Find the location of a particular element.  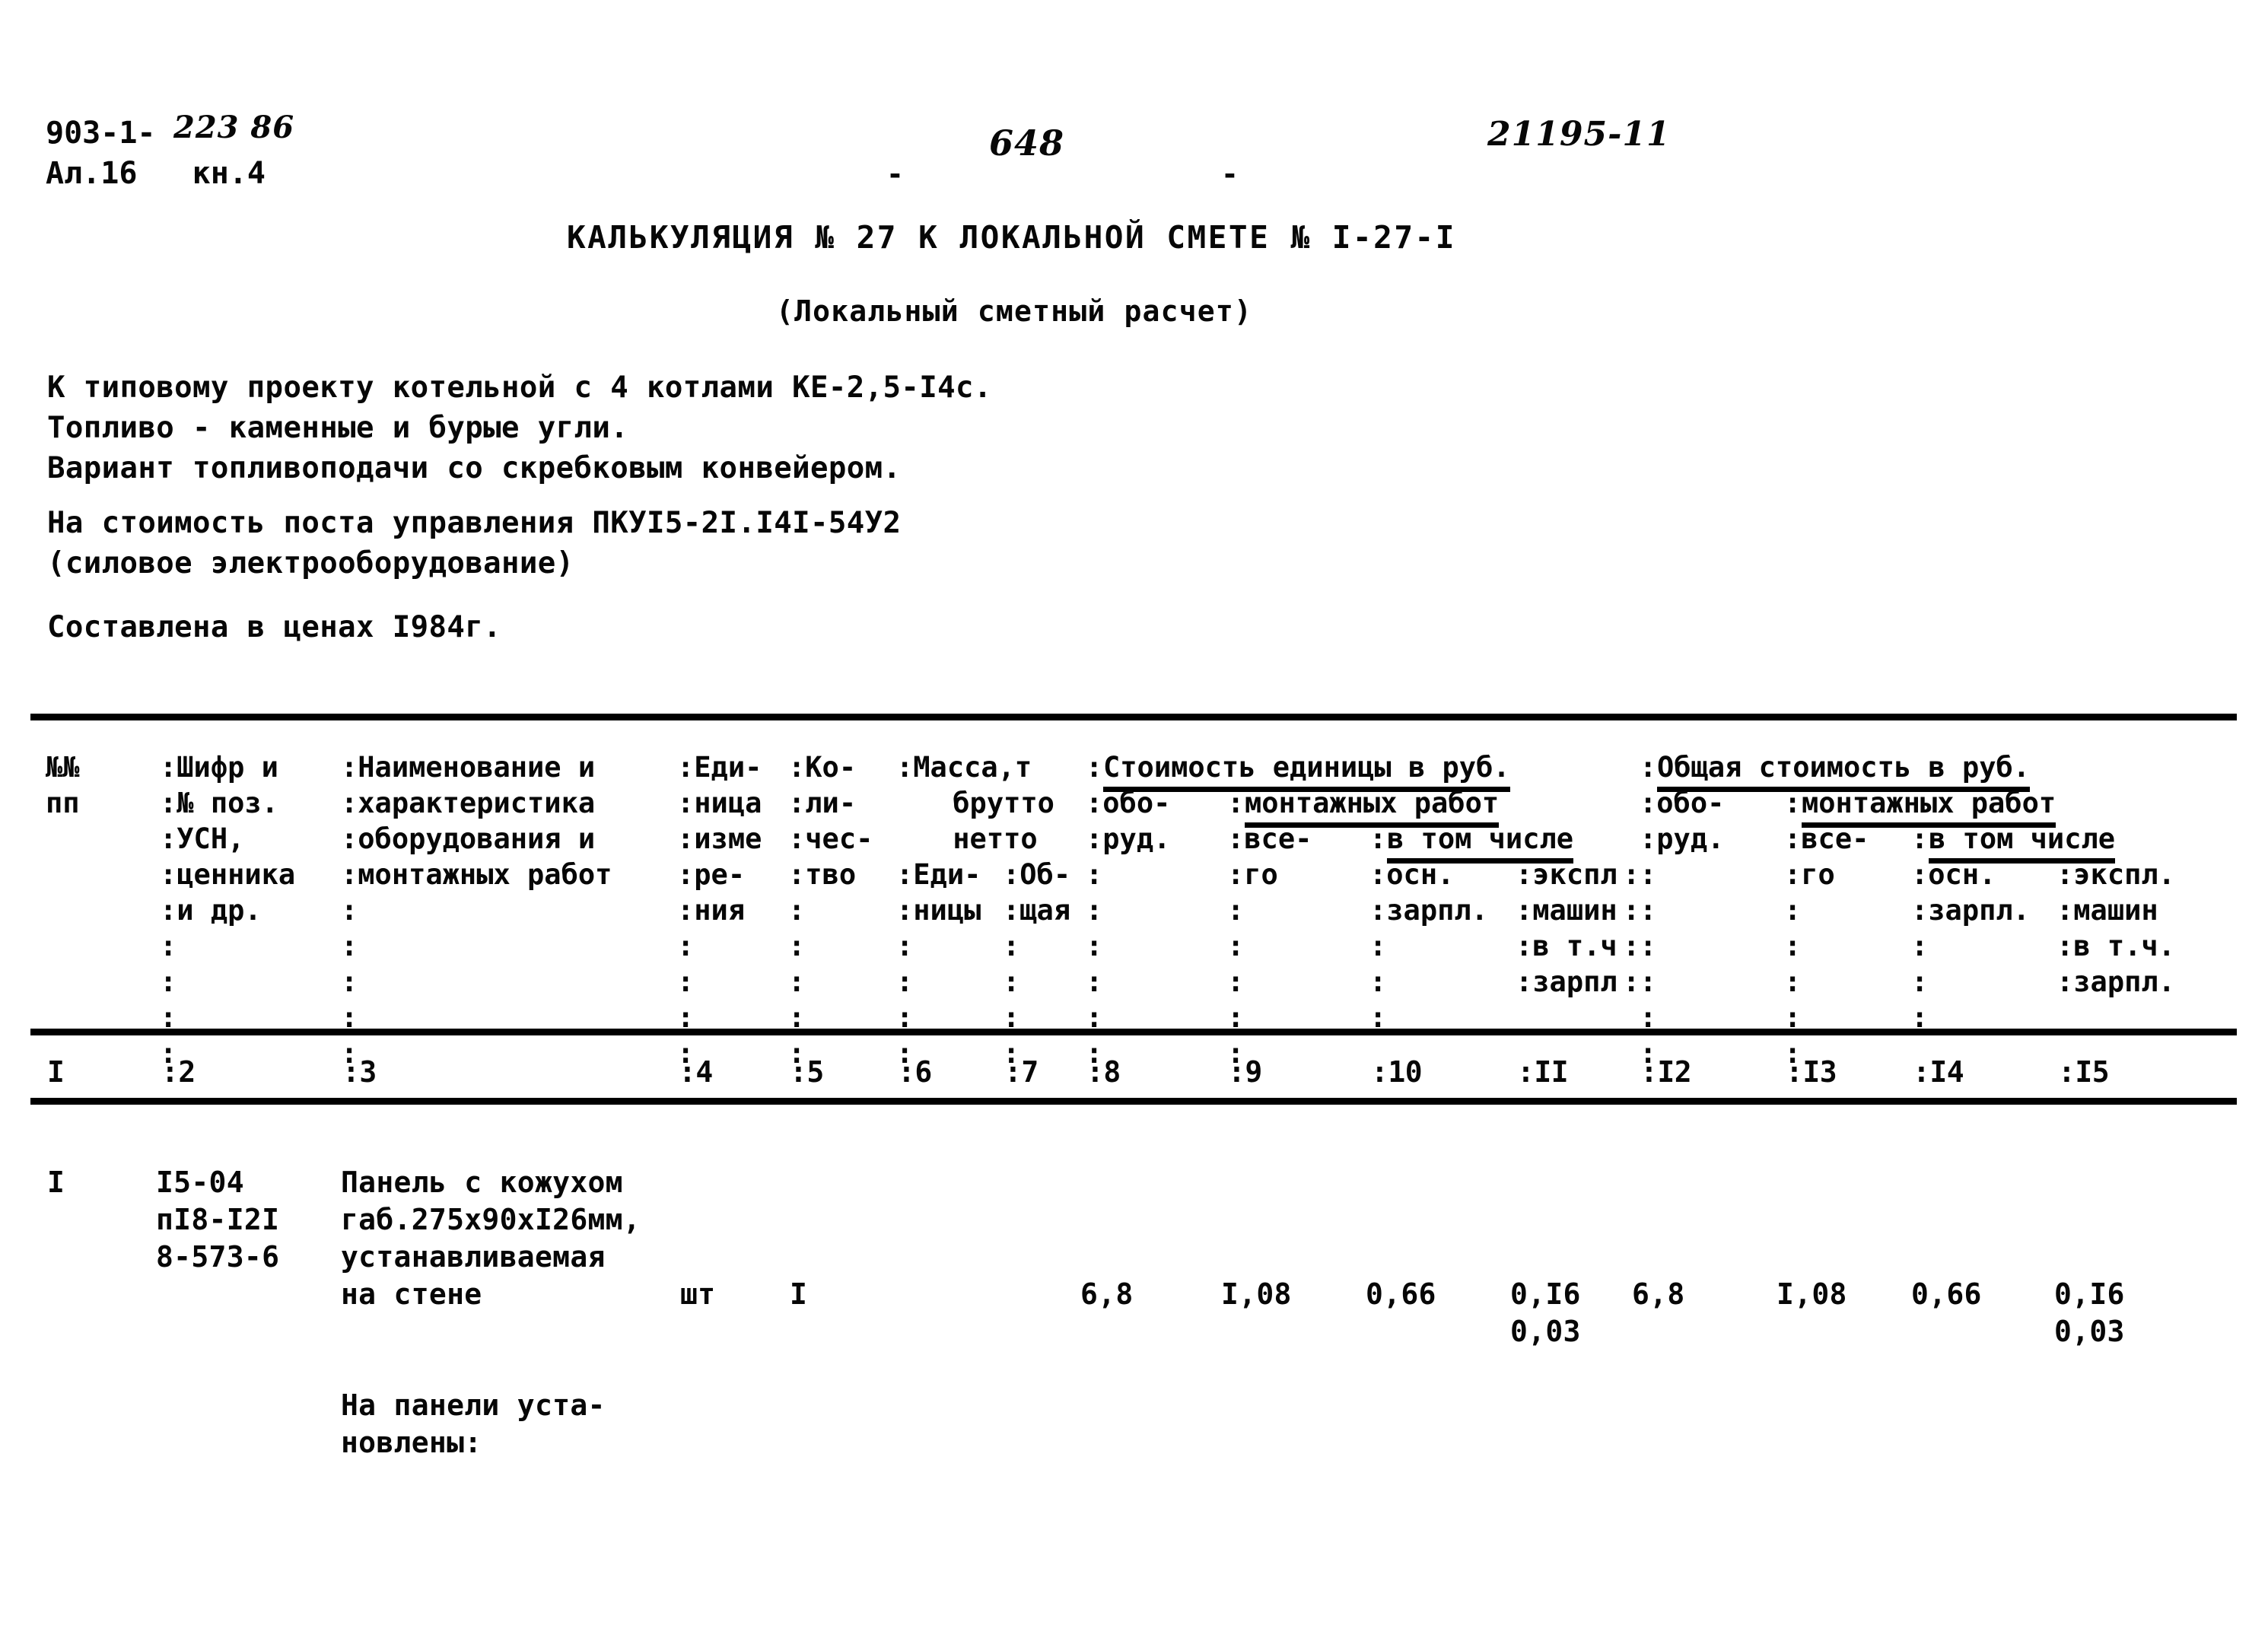

row-footer-note: На панели уста-новлены: is located at coordinates (473, 1423).